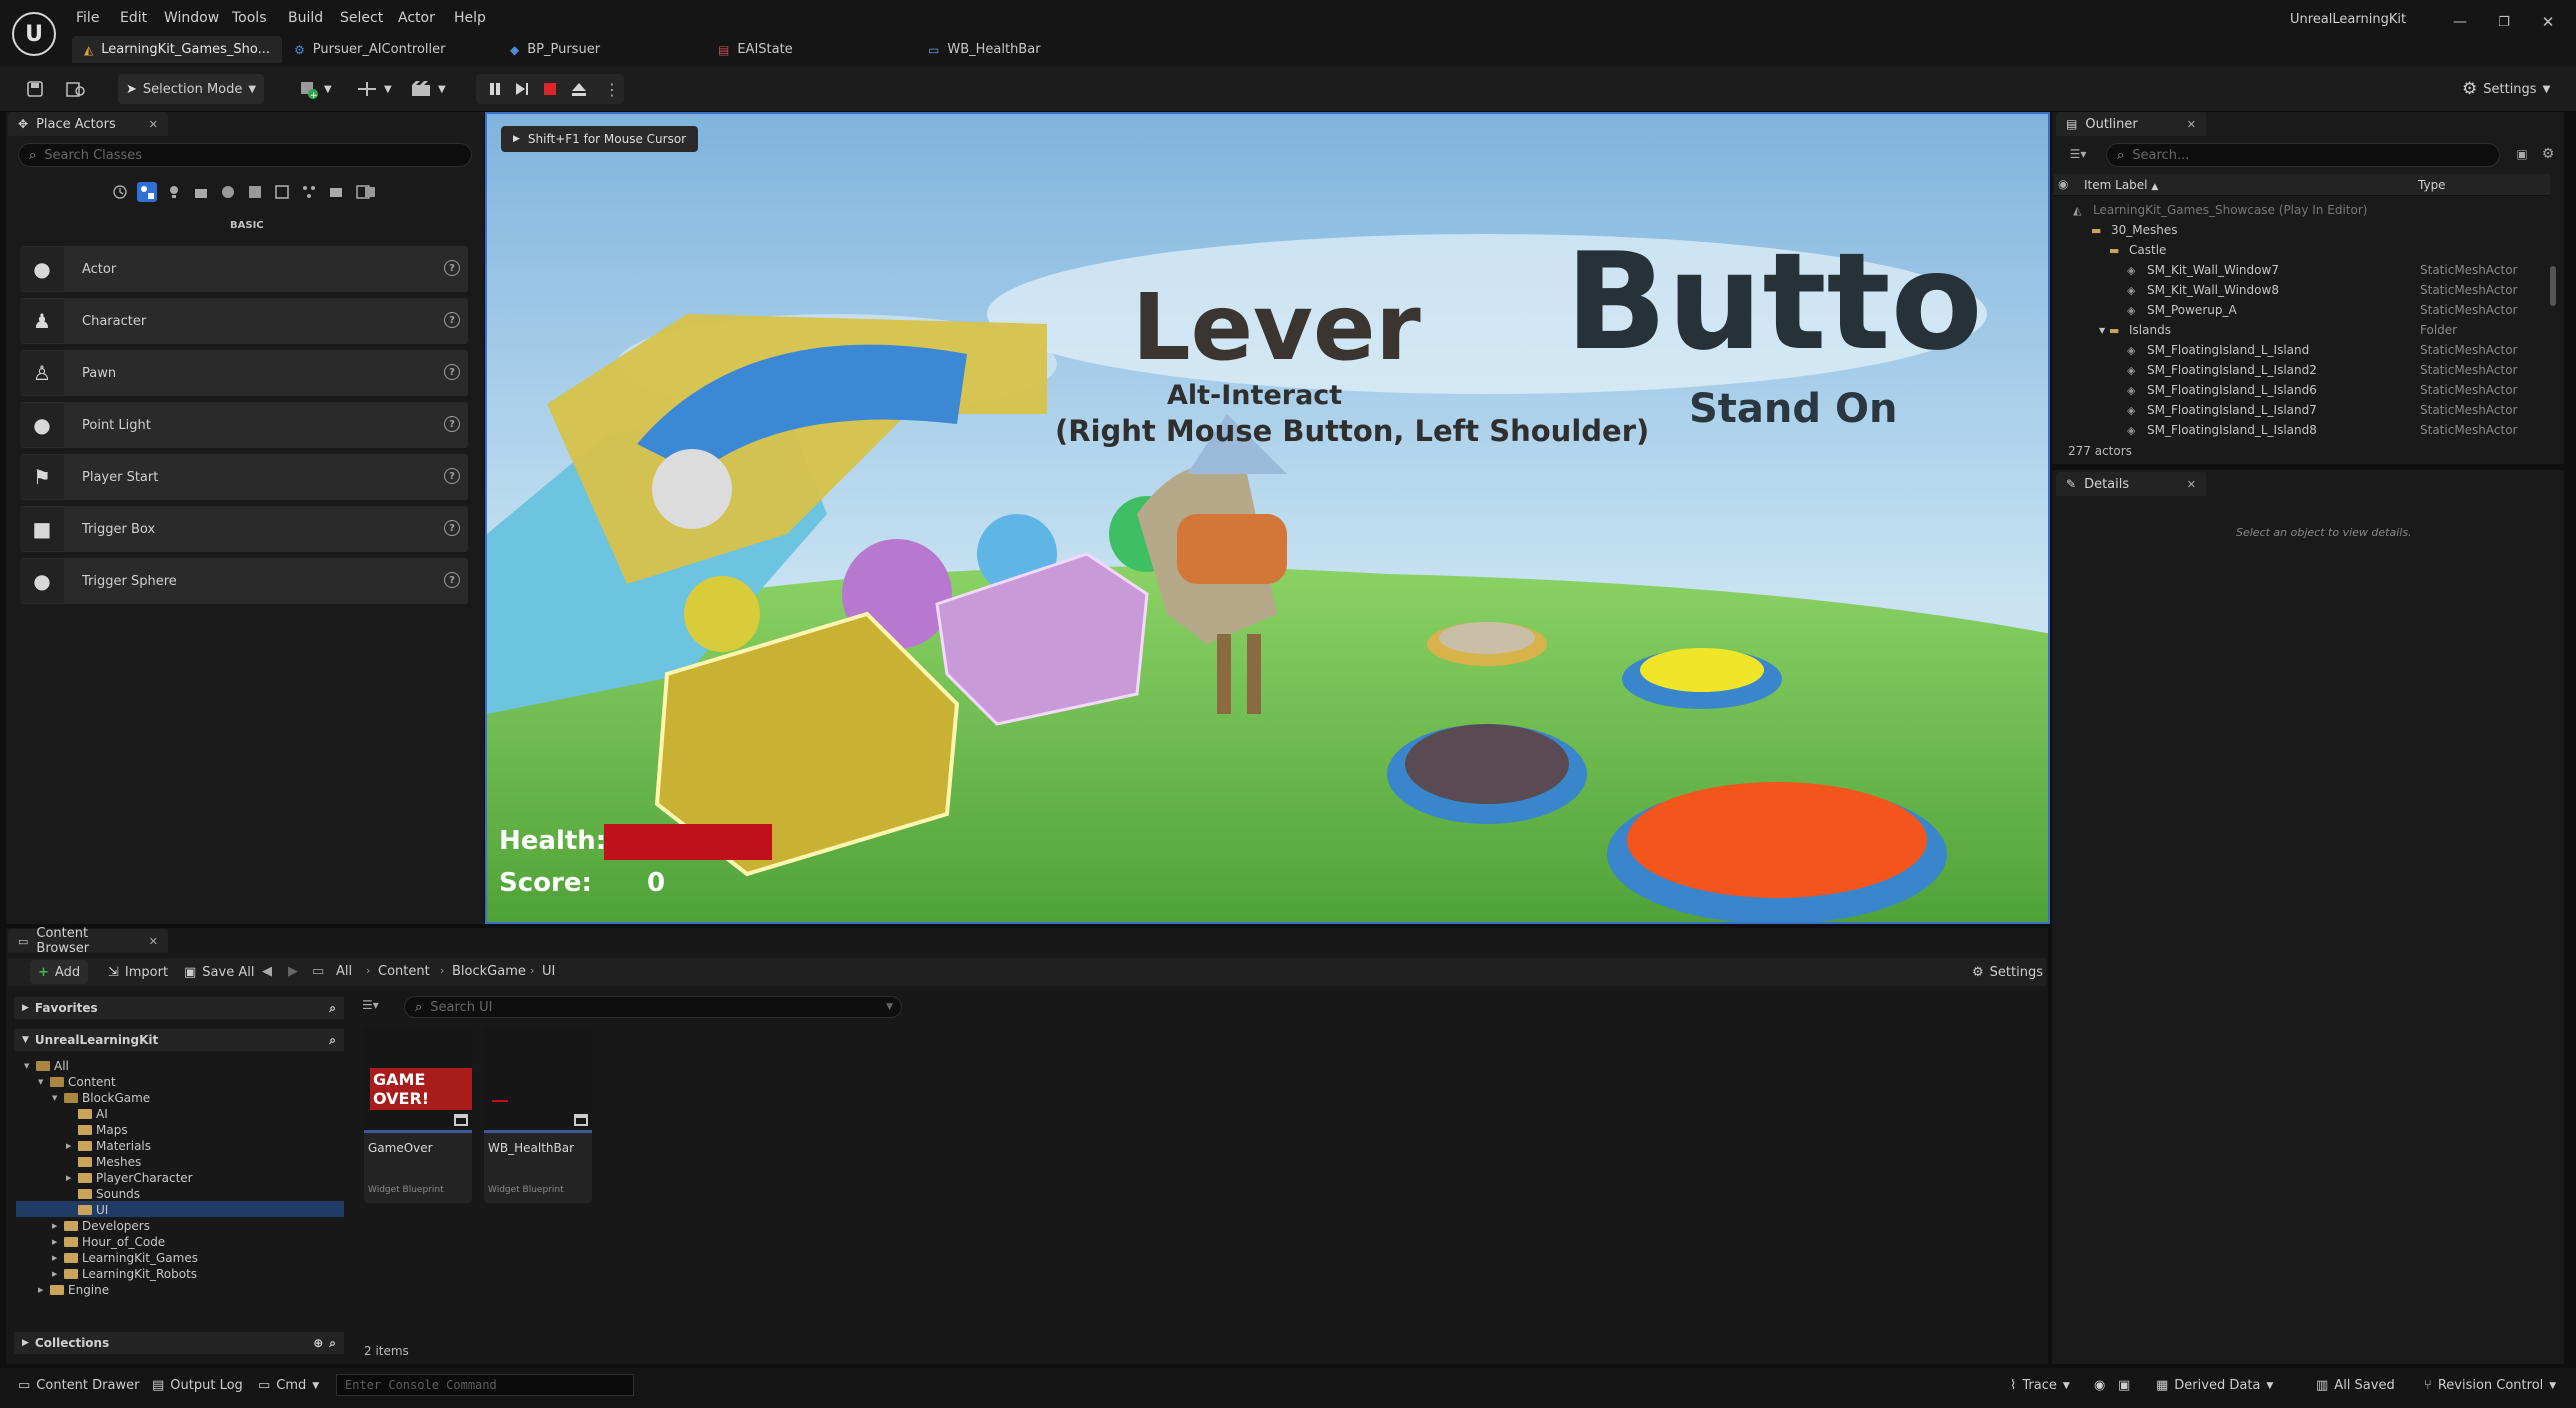  I want to click on save-all-button: ▣ Save All, so click(219, 972).